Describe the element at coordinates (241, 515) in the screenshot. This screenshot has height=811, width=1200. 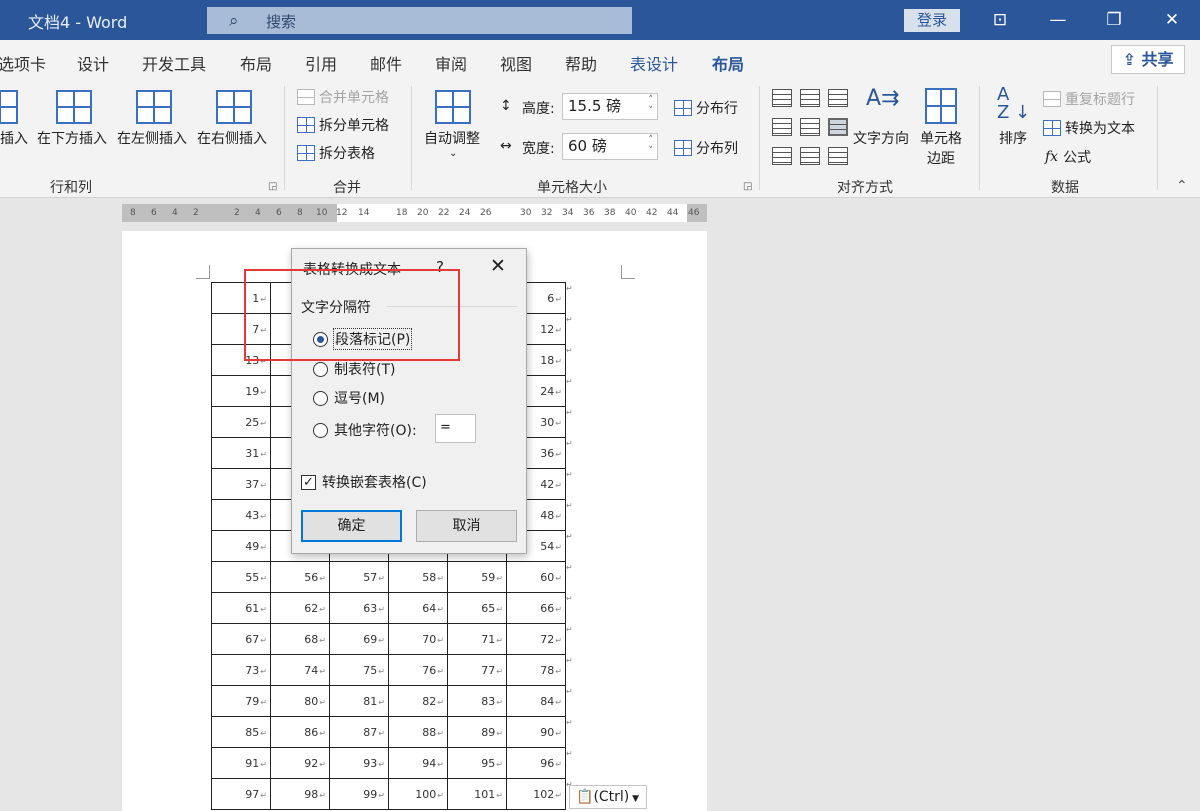
I see `table-cell: 43` at that location.